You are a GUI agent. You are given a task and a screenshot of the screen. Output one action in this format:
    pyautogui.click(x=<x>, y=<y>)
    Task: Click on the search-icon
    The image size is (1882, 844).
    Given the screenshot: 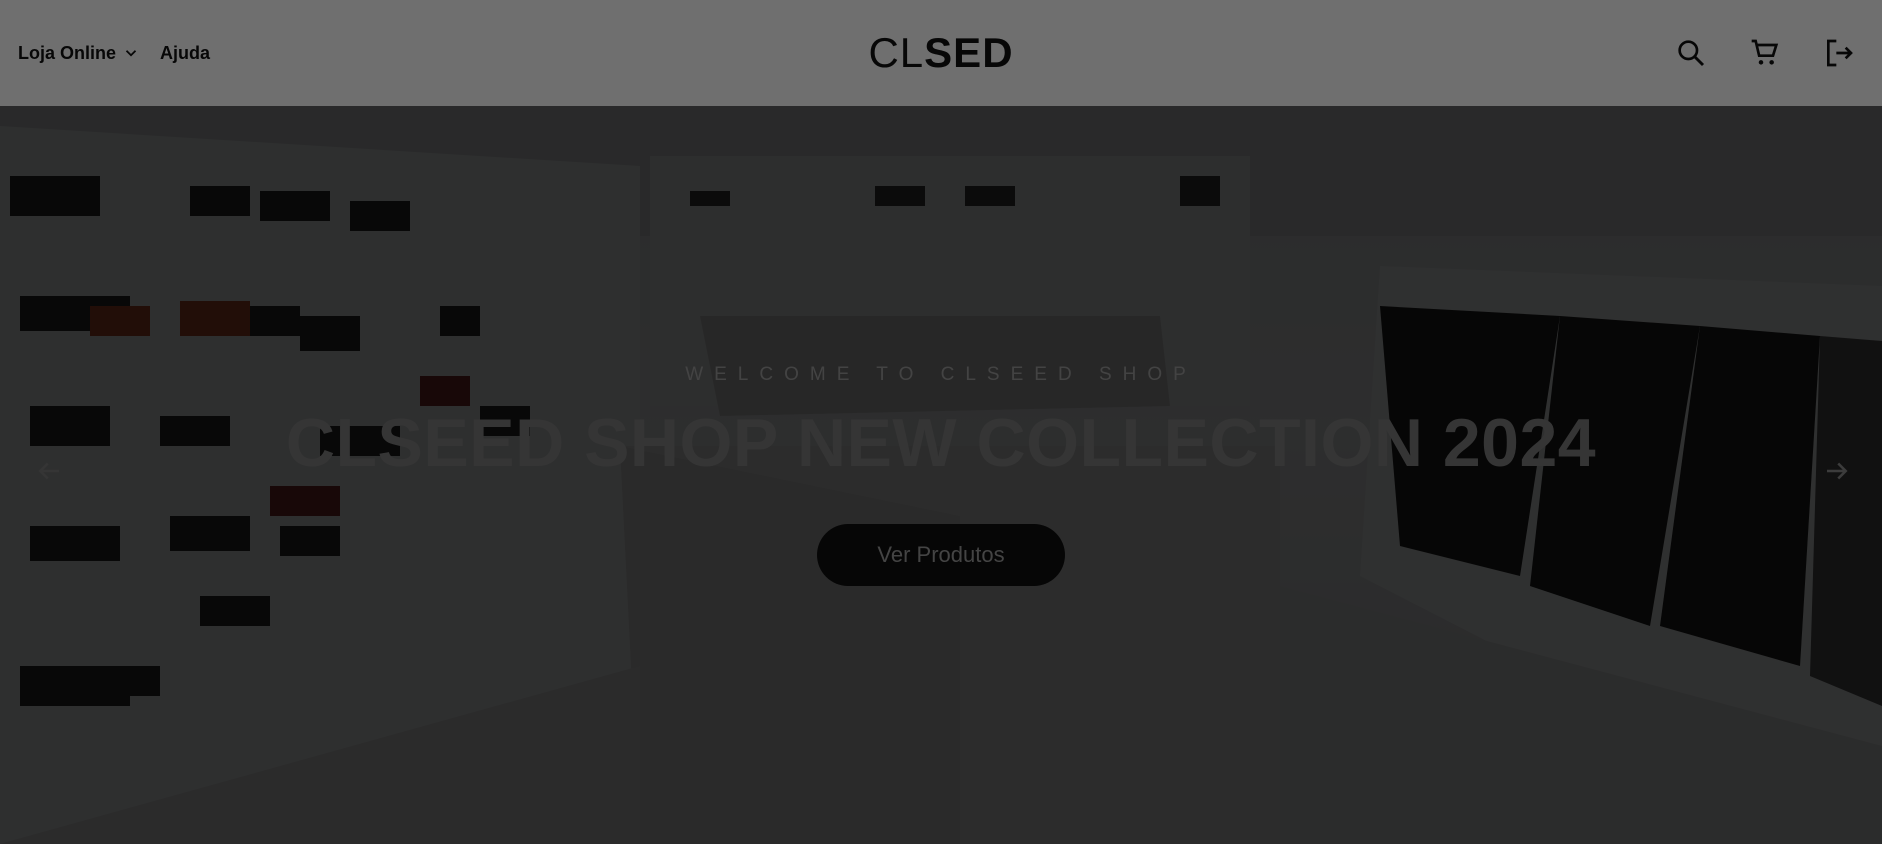 What is the action you would take?
    pyautogui.click(x=1691, y=53)
    